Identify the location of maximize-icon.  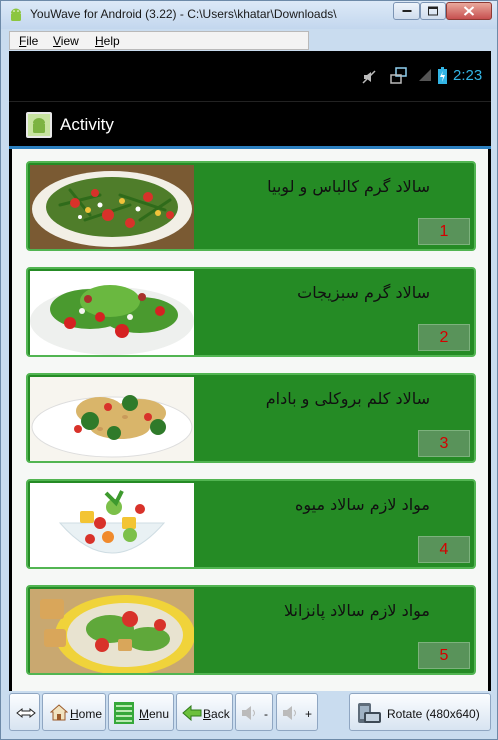
(433, 11).